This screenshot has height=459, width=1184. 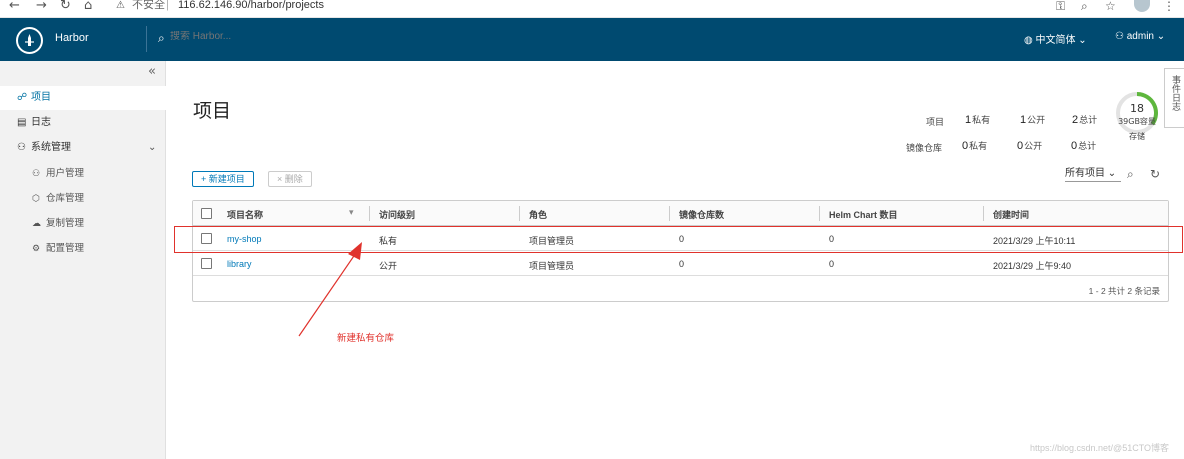 What do you see at coordinates (120, 5) in the screenshot?
I see `warning-icon: ⚠` at bounding box center [120, 5].